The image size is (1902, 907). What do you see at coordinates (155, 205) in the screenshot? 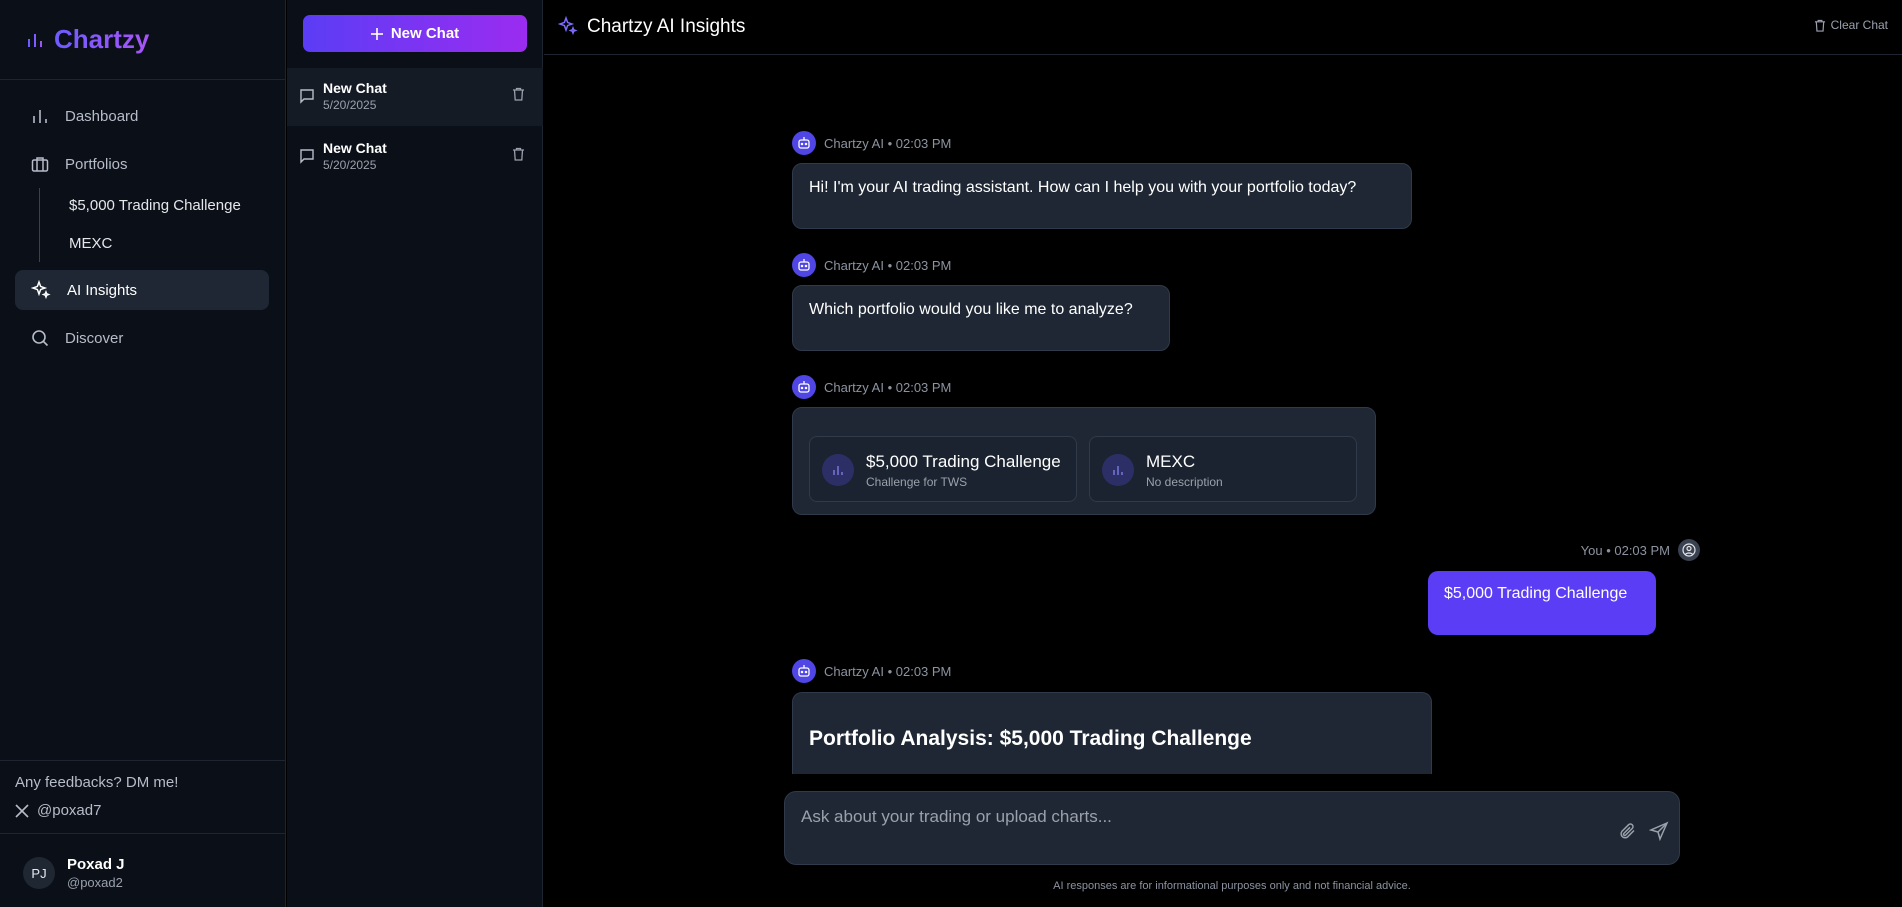
I see `portfolio-link: $5,000 Trading Challenge` at bounding box center [155, 205].